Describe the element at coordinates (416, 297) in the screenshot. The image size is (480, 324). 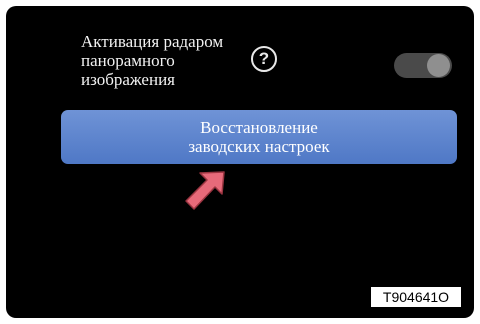
I see `figure-code-label: T904641O` at that location.